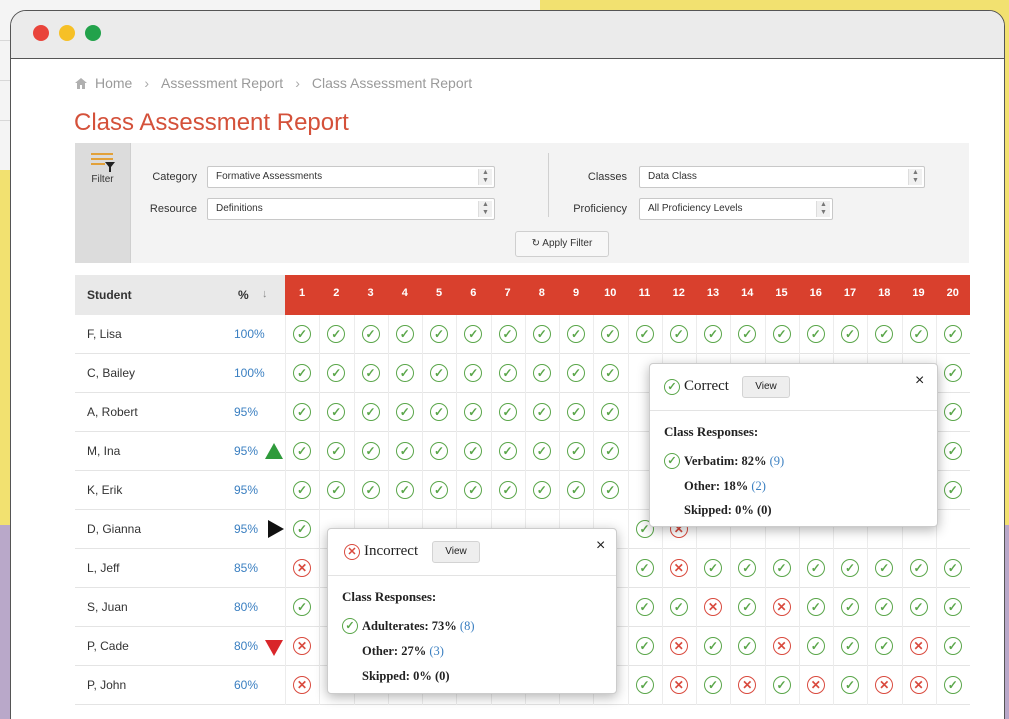  I want to click on student-percent-link: 85%, so click(246, 568).